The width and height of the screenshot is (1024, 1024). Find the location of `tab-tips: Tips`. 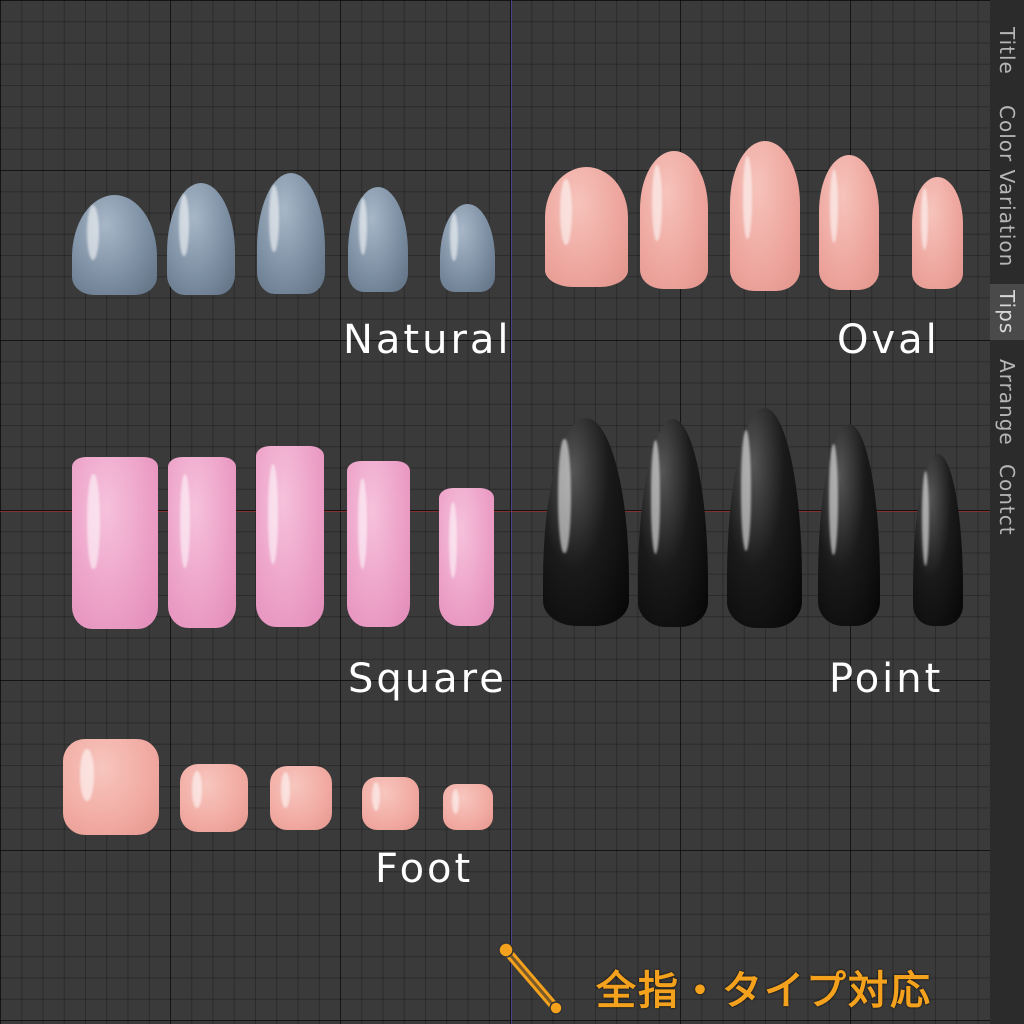

tab-tips: Tips is located at coordinates (1007, 312).